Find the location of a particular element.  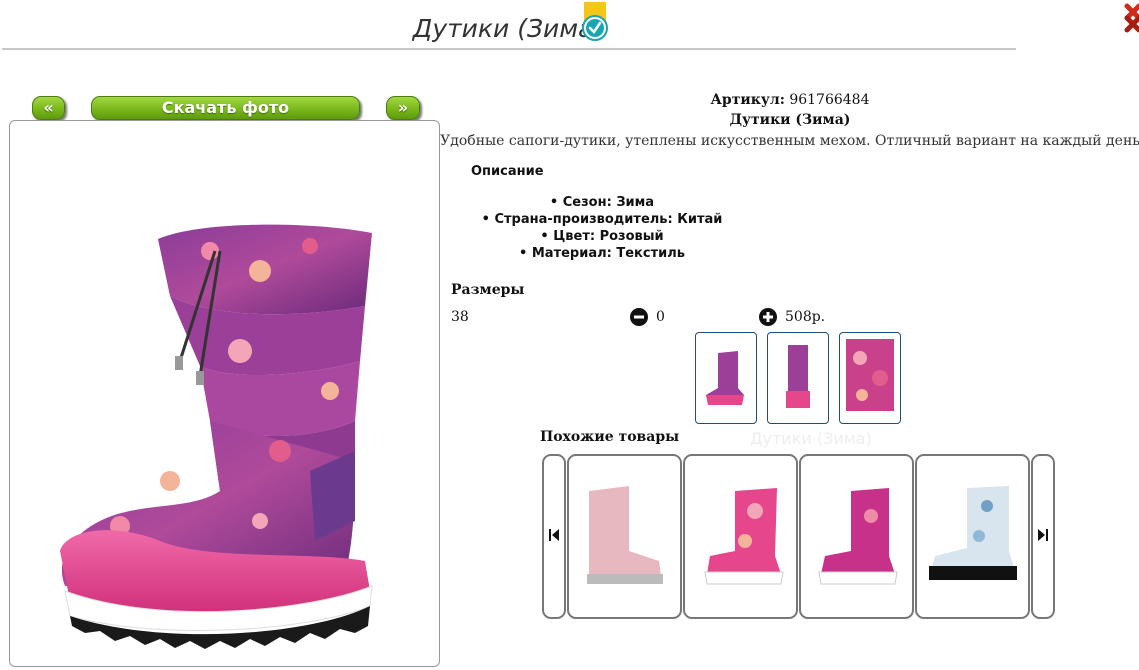

next-photo-button: » is located at coordinates (403, 108).